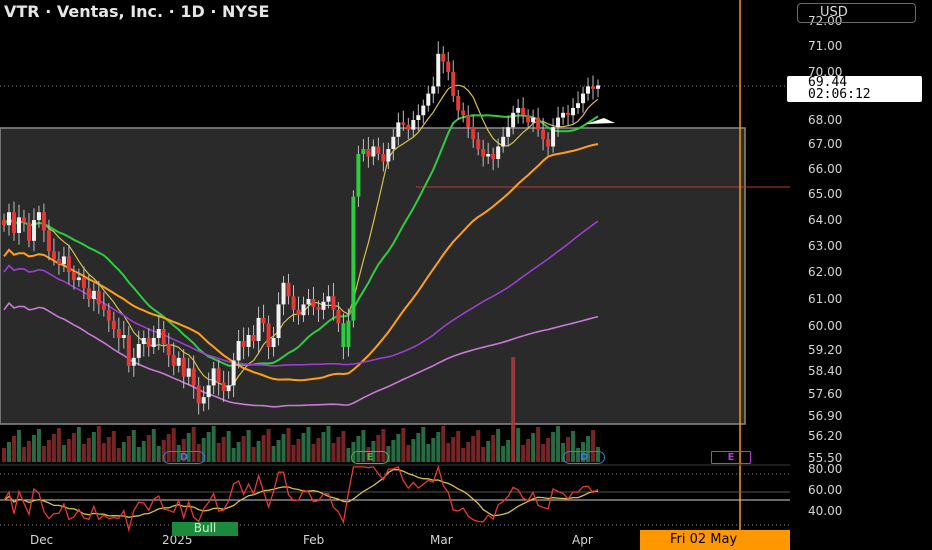 The height and width of the screenshot is (550, 932). Describe the element at coordinates (825, 169) in the screenshot. I see `price-axis-tick: 66.00` at that location.